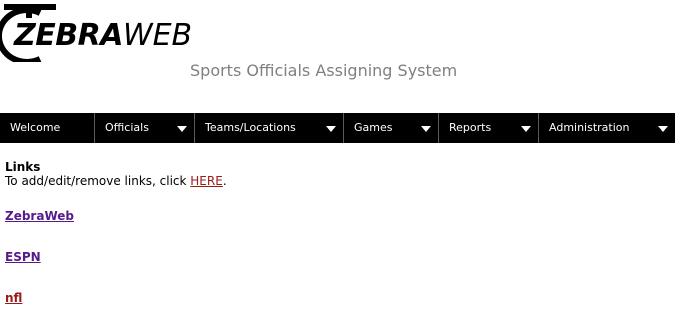 The image size is (675, 322). I want to click on instructions-suffix: ., so click(224, 181).